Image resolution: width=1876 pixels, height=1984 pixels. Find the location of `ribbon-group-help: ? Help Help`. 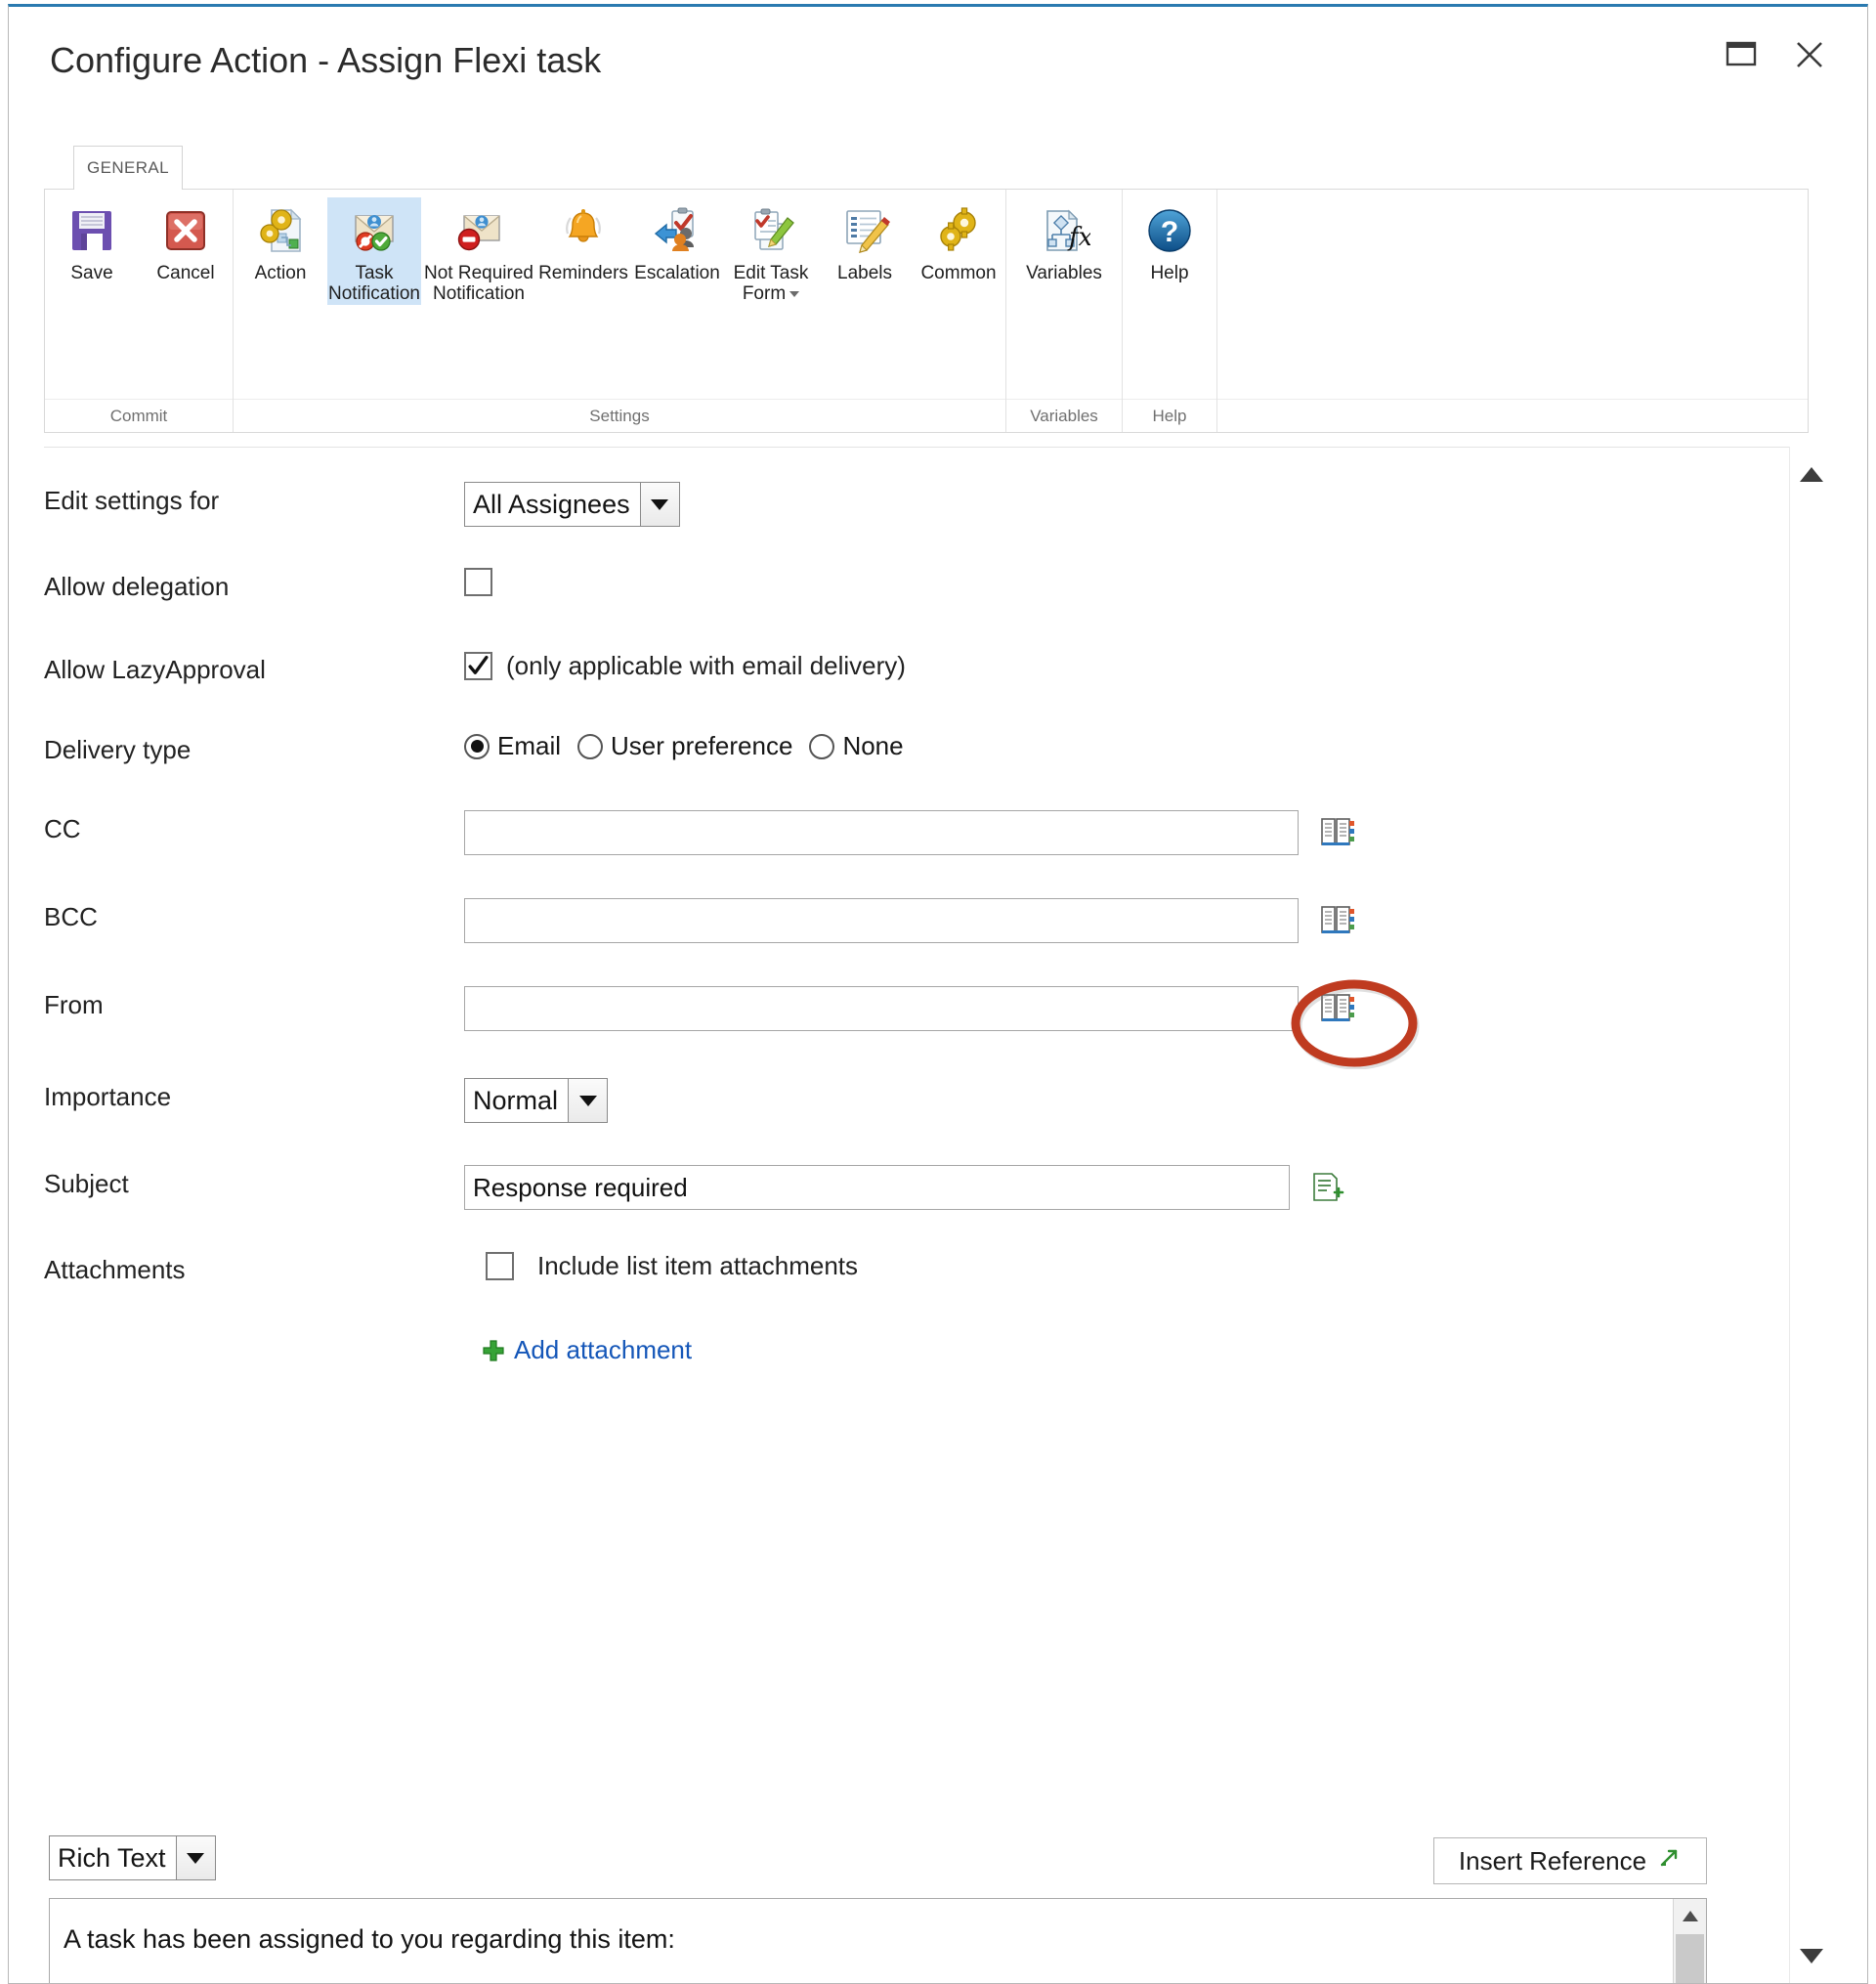

ribbon-group-help: ? Help Help is located at coordinates (1170, 311).